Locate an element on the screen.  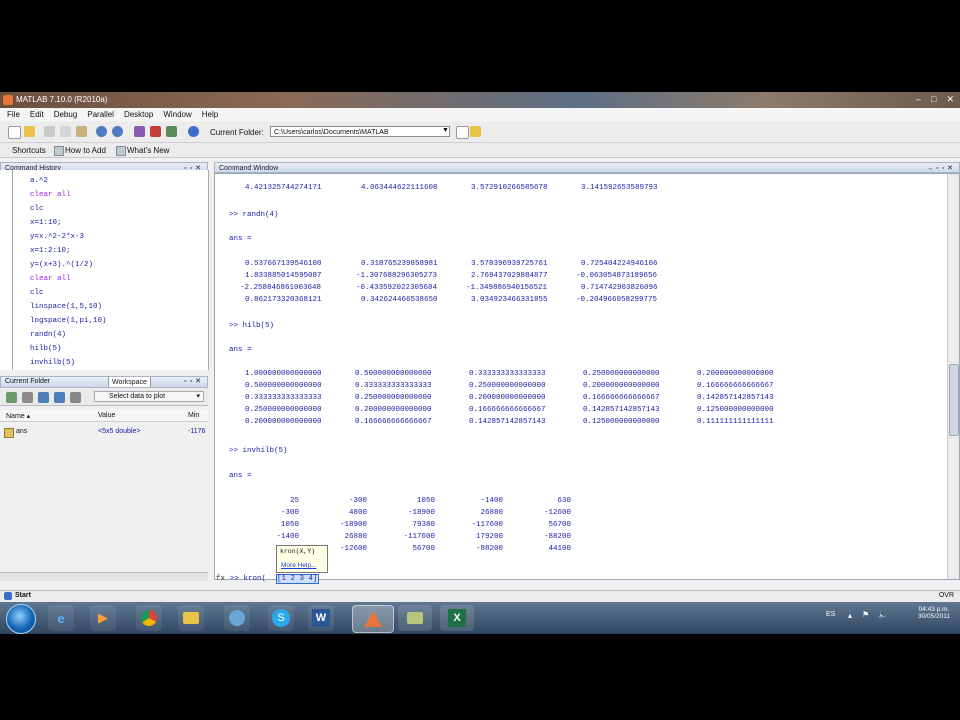
history-item: x=1:10; is located at coordinates (46, 223).